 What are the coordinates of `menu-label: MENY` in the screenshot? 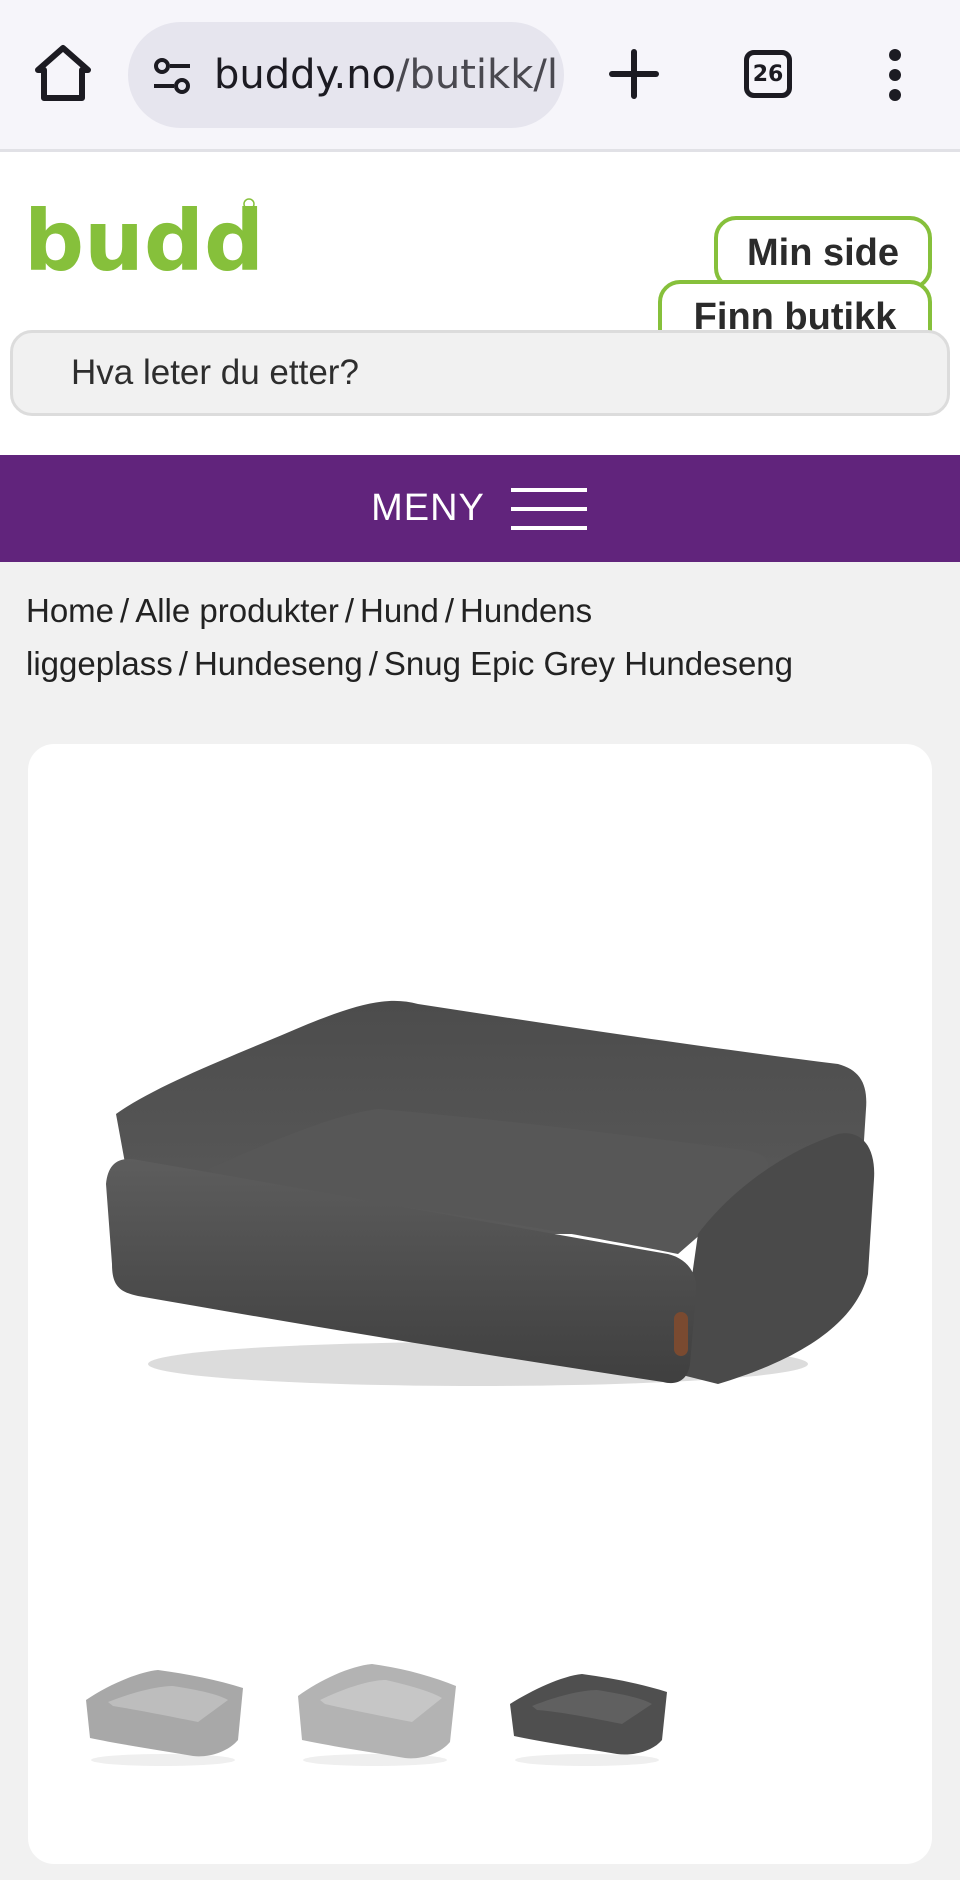 It's located at (428, 508).